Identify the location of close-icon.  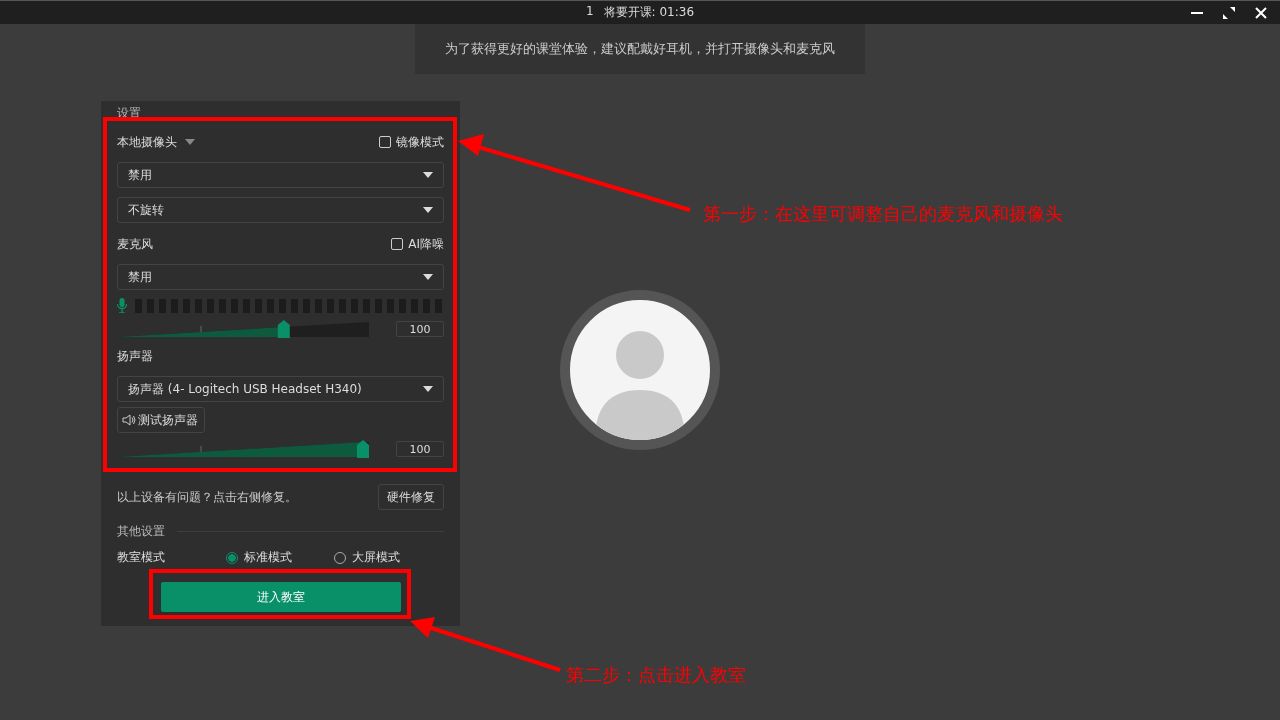
(1261, 13).